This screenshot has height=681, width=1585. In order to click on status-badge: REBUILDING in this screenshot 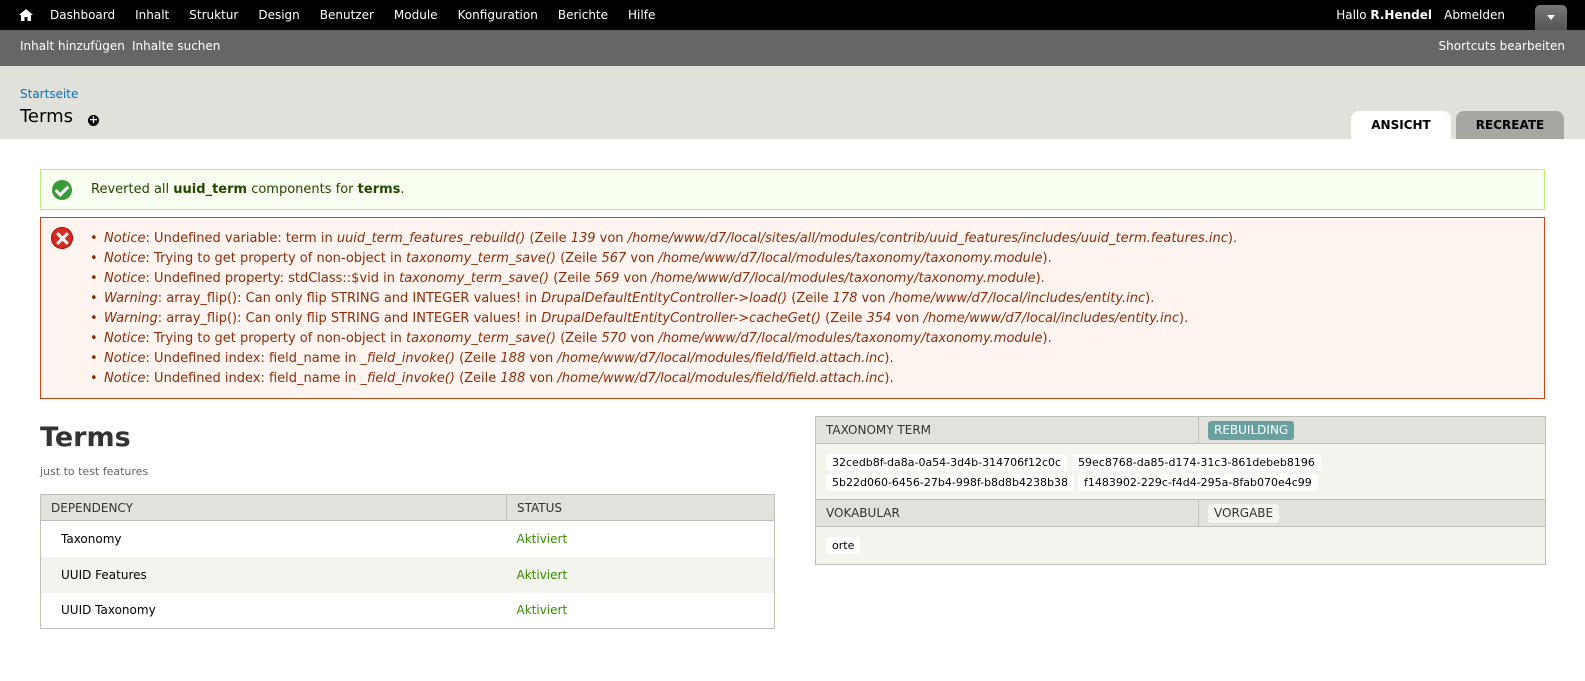, I will do `click(1251, 430)`.